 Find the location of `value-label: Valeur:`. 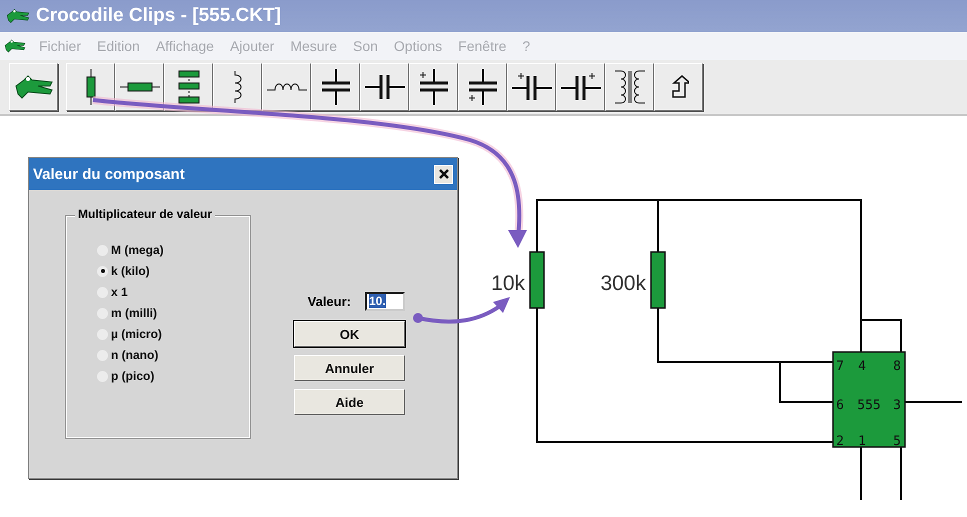

value-label: Valeur: is located at coordinates (329, 301).